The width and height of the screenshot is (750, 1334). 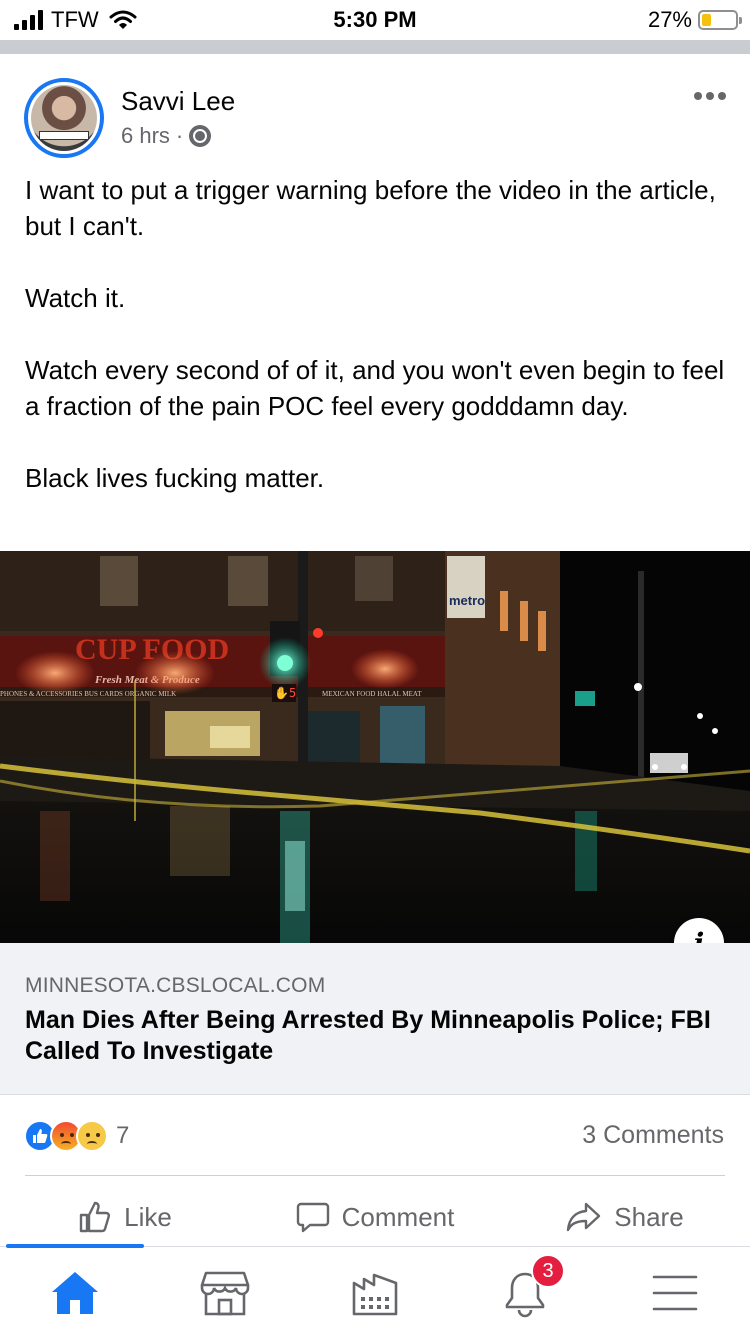 I want to click on tab-pages, so click(x=375, y=1293).